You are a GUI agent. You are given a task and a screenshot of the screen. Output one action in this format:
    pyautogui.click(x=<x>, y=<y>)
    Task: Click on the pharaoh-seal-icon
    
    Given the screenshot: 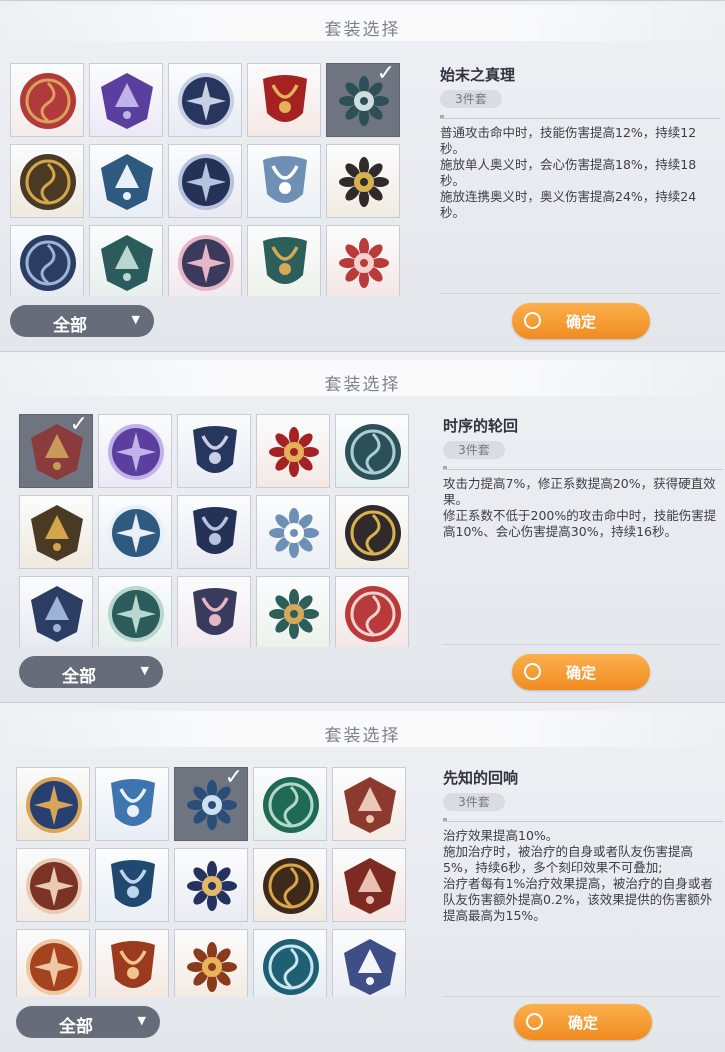 What is the action you would take?
    pyautogui.click(x=285, y=260)
    